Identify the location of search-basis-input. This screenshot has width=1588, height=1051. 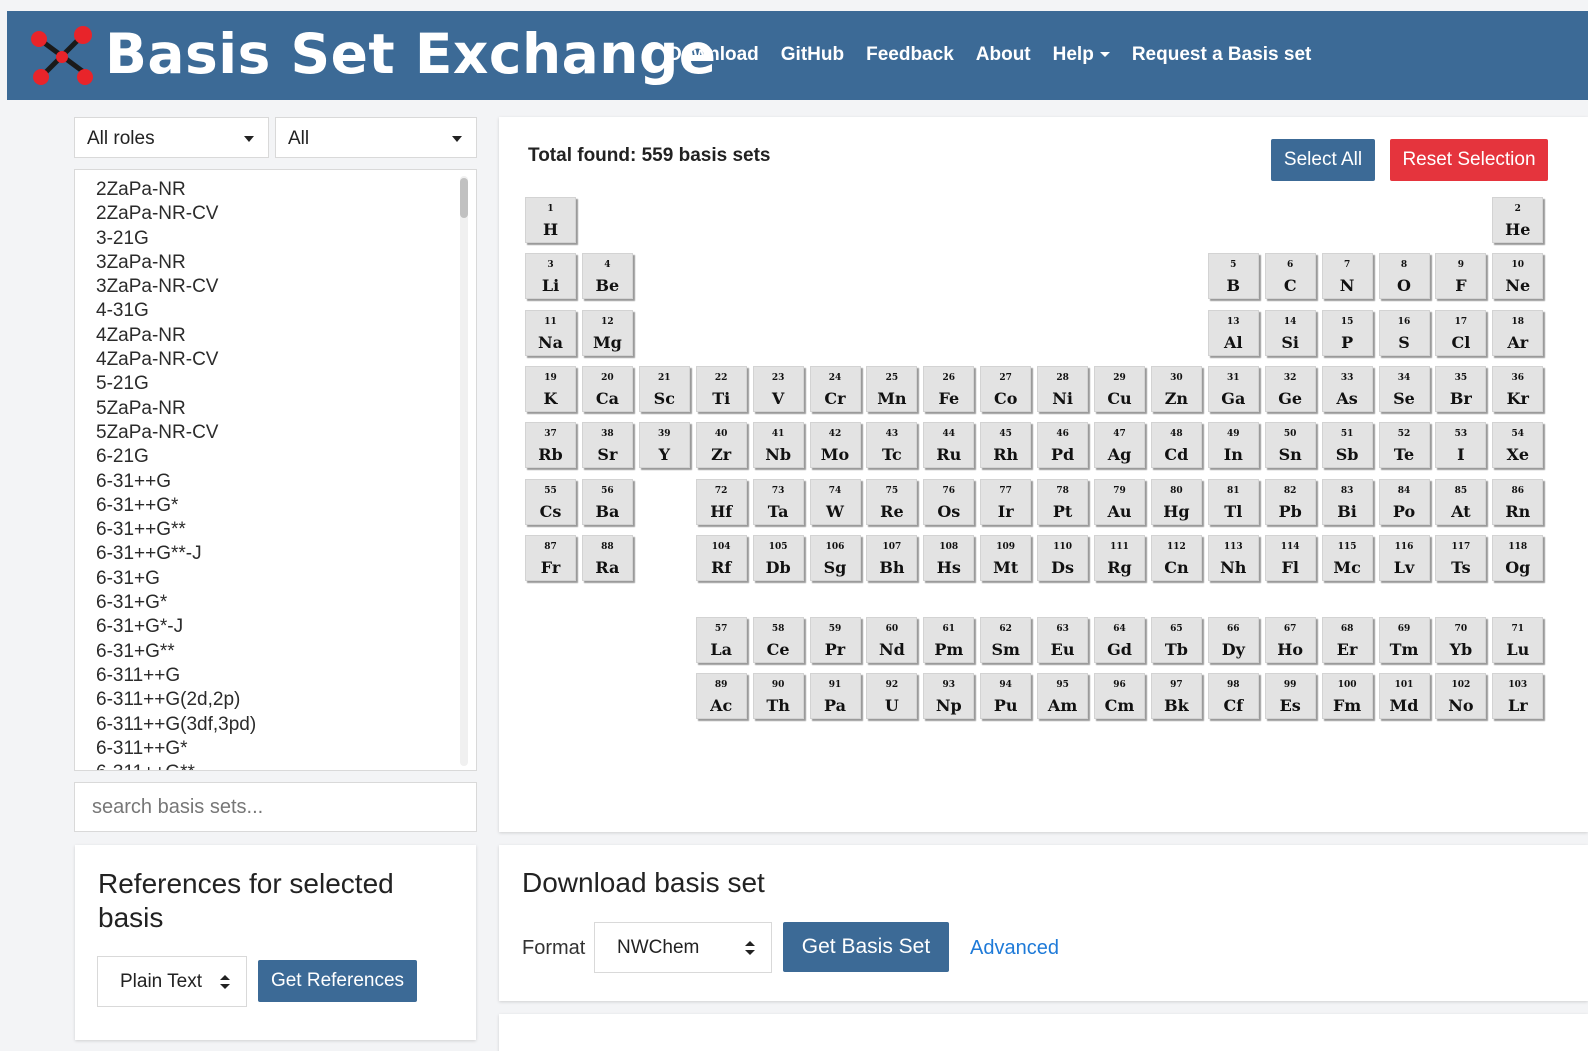
(275, 807).